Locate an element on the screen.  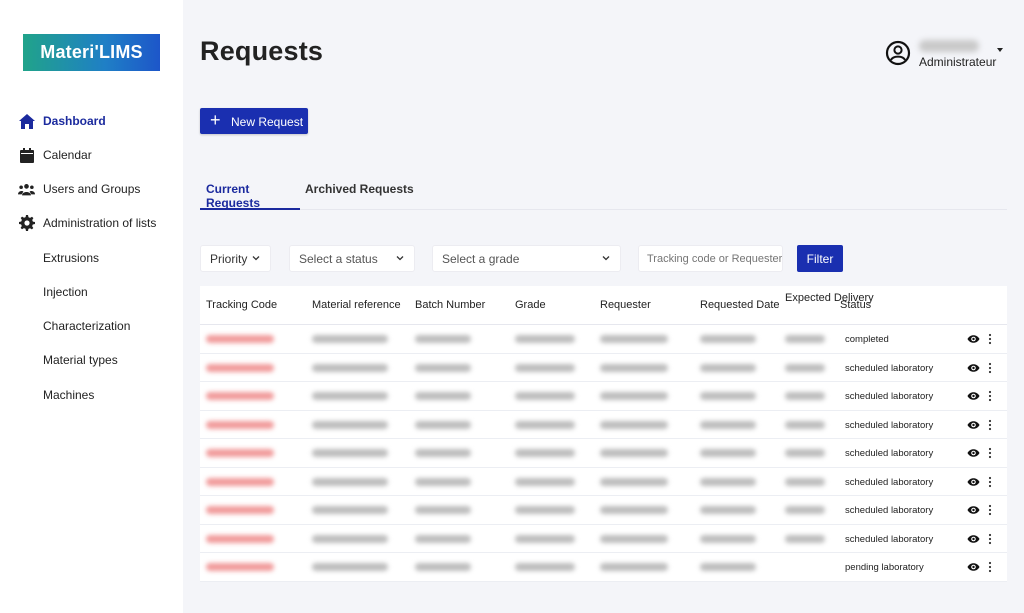
table-row: pending laboratory is located at coordinates (603, 567).